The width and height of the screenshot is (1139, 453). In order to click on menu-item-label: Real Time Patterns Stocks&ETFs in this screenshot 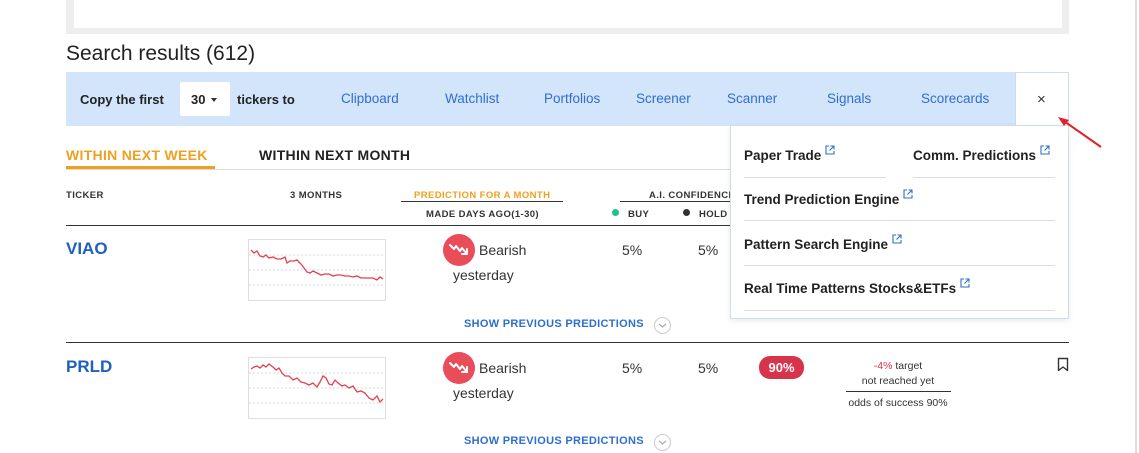, I will do `click(850, 288)`.